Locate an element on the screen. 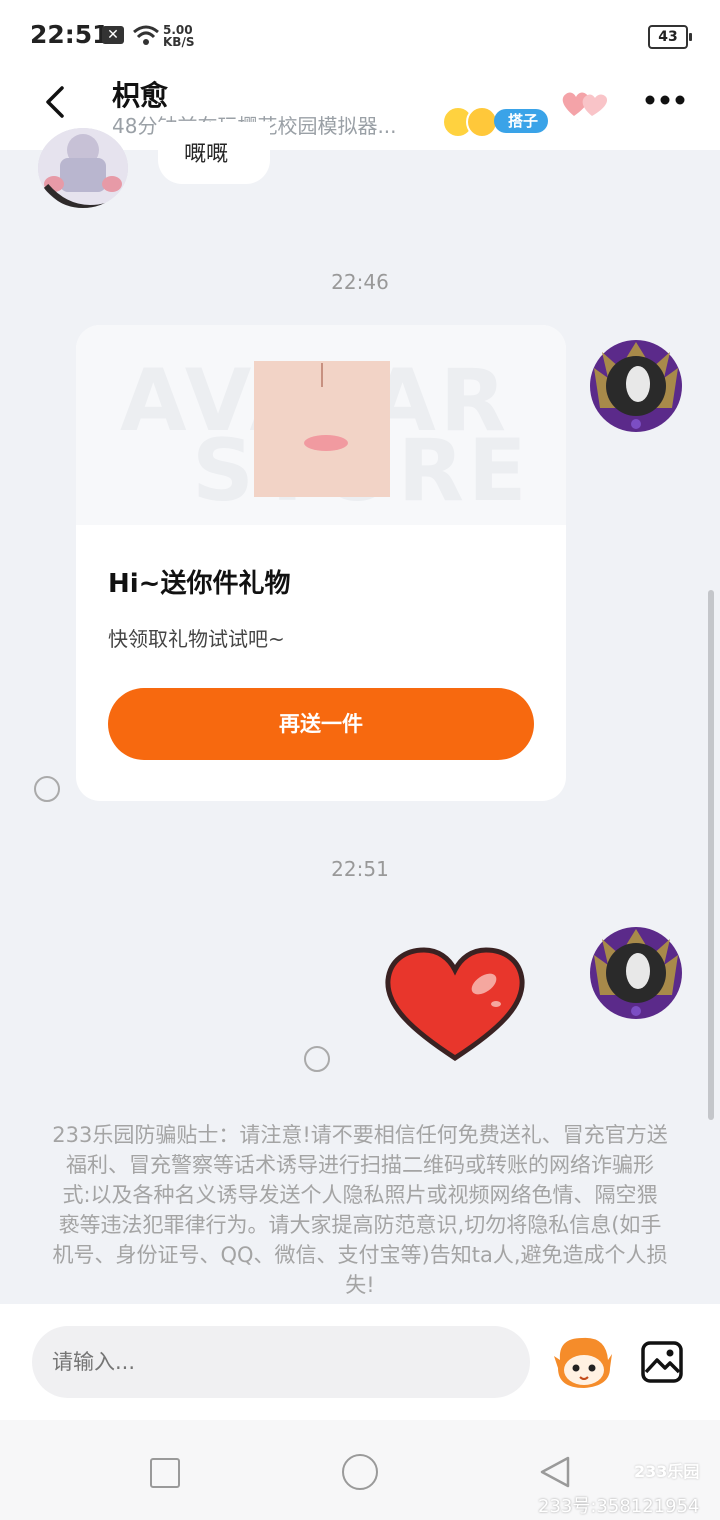 Image resolution: width=720 pixels, height=1520 pixels. timestamp: 22:51 is located at coordinates (360, 869).